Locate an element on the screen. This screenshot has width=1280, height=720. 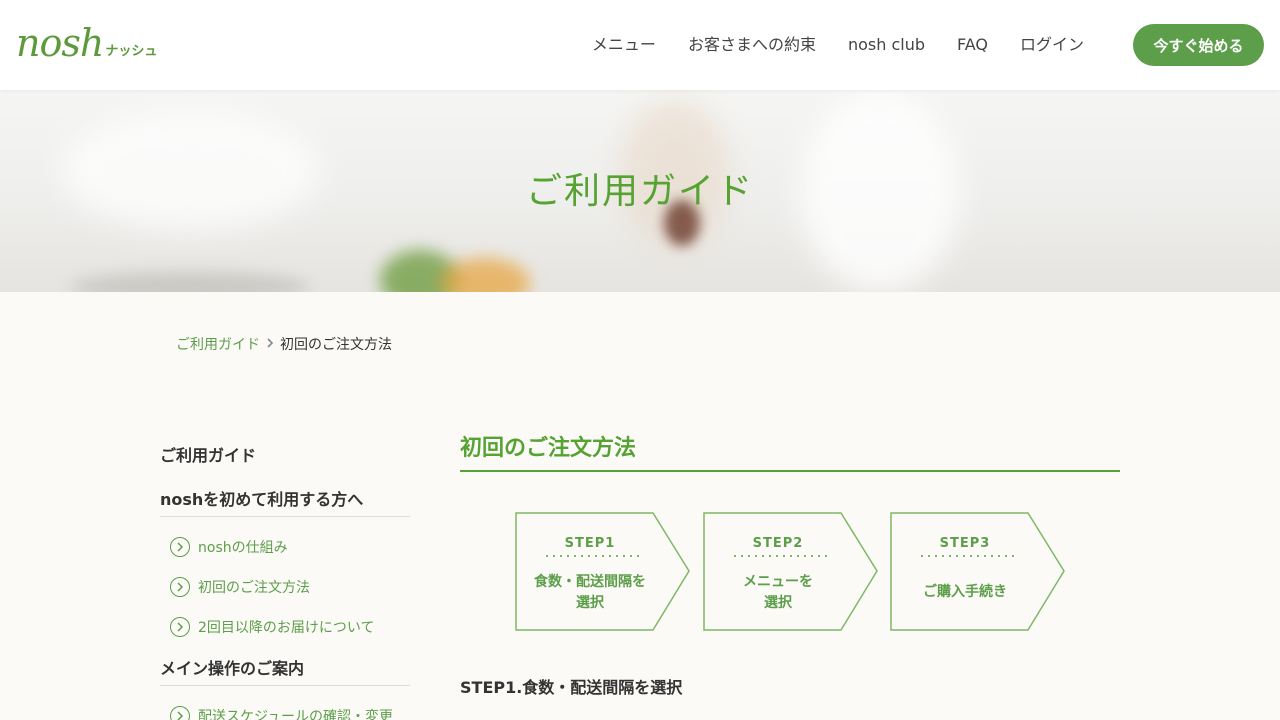
nav-login: ログイン is located at coordinates (1052, 45).